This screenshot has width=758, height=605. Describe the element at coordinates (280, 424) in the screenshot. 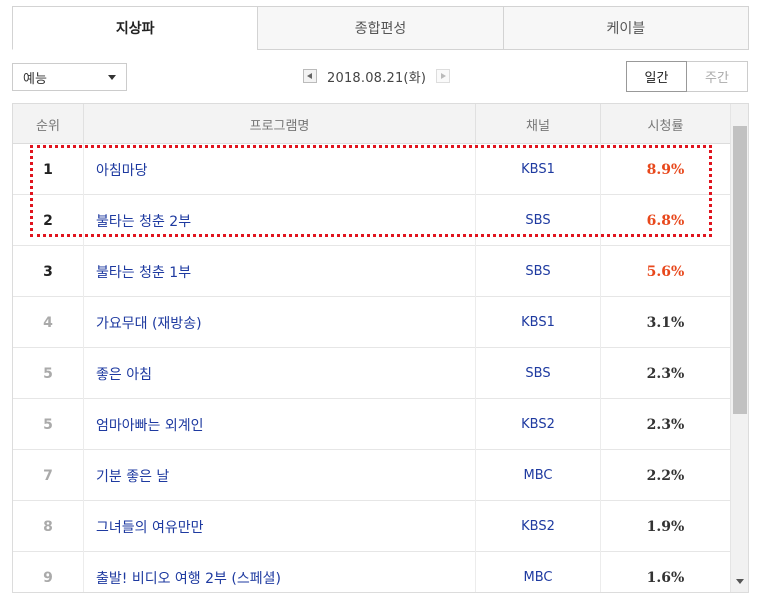

I see `program-link: 엄마아빠는 외계인` at that location.